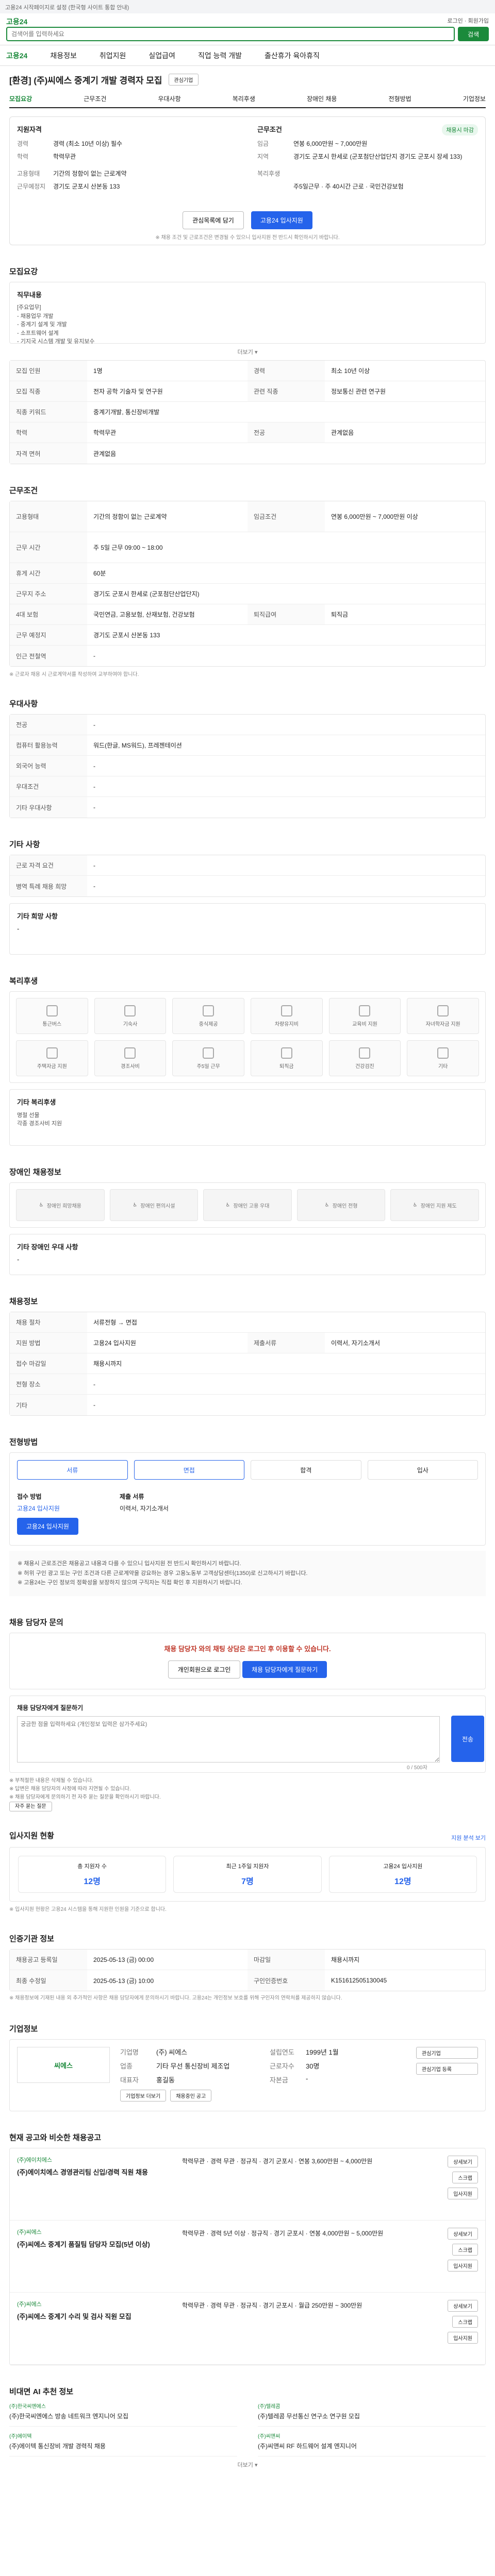 The width and height of the screenshot is (495, 2576). I want to click on ai-item: (주)텔레콤 (주)텔레콤 무선통신 연구소 연구원 모집, so click(372, 2414).